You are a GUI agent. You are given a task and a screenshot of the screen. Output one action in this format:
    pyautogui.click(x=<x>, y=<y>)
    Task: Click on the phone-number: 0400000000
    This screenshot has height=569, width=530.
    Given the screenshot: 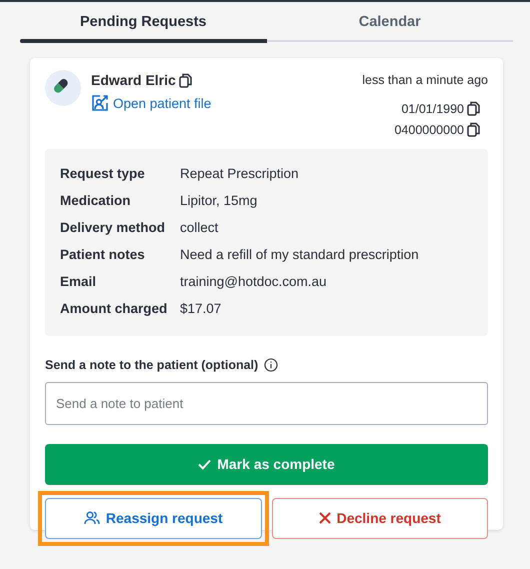 What is the action you would take?
    pyautogui.click(x=429, y=129)
    